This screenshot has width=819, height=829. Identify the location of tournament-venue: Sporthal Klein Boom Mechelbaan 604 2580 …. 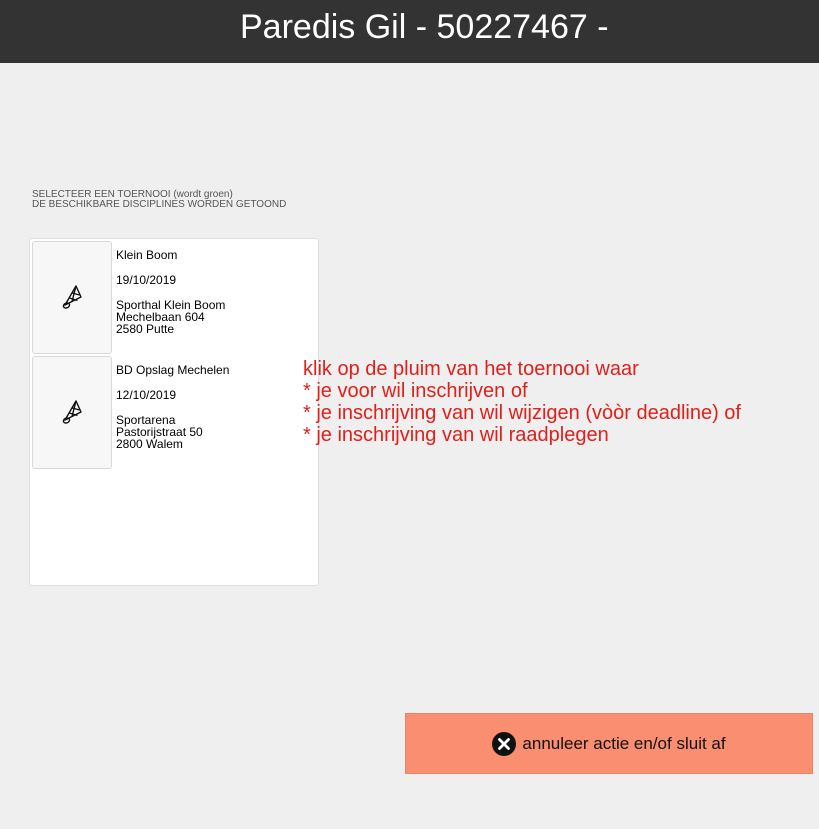
(170, 317).